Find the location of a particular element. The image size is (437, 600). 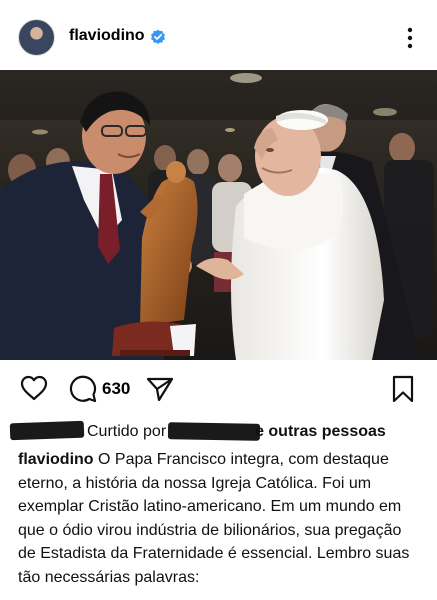

comment-icon is located at coordinates (82, 388).